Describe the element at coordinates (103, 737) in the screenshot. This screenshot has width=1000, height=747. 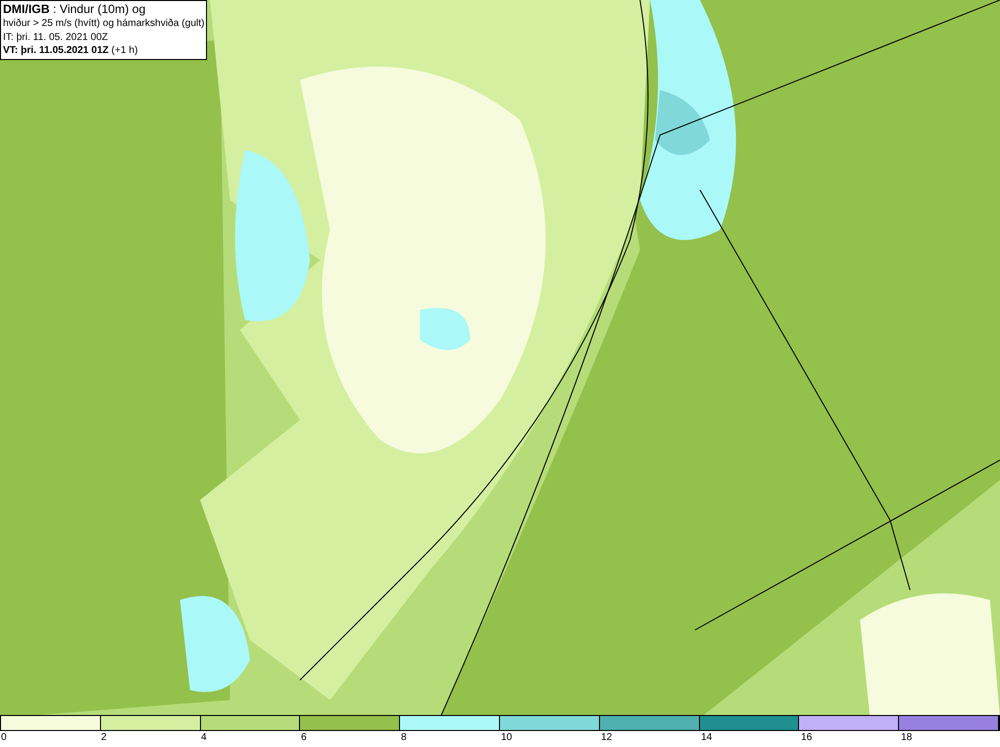
I see `legend-label: 2` at that location.